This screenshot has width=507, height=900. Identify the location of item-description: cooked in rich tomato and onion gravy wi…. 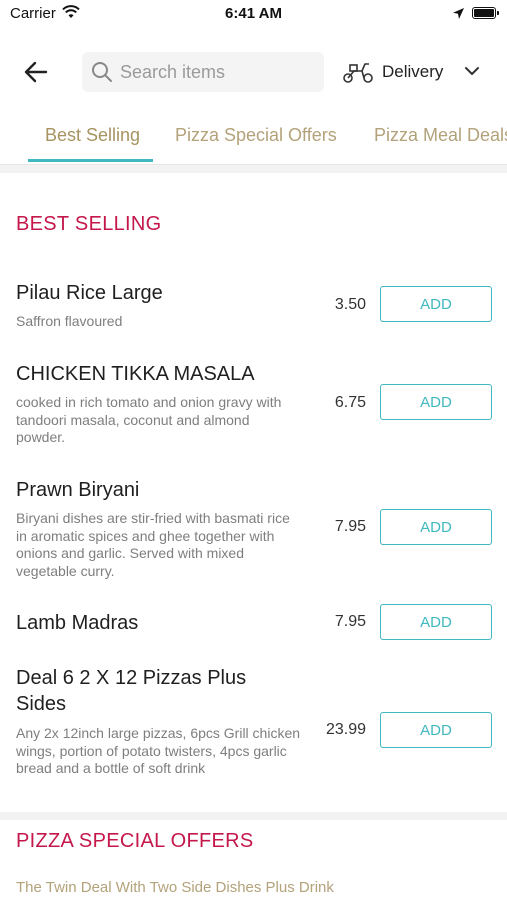
(149, 419).